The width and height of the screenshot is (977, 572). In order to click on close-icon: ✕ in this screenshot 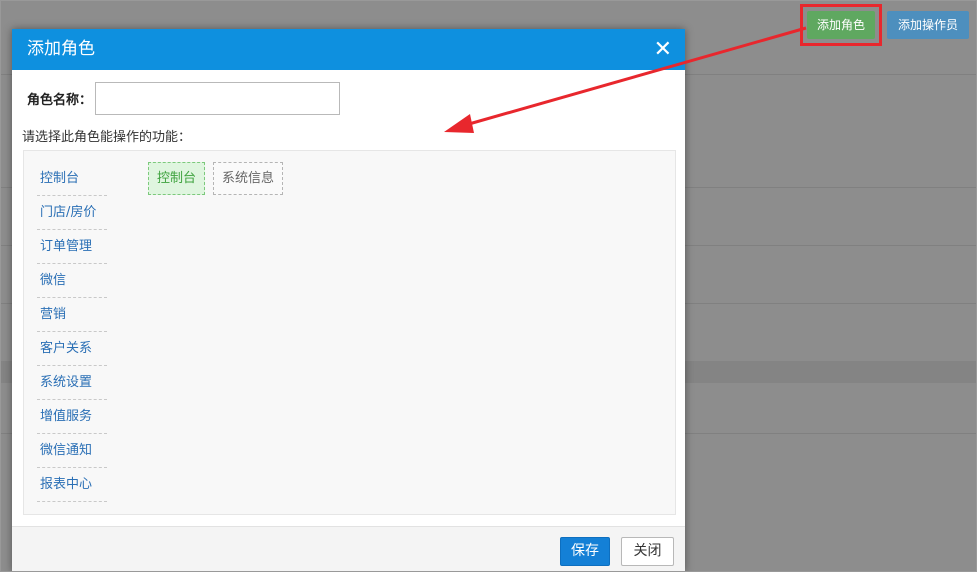, I will do `click(663, 49)`.